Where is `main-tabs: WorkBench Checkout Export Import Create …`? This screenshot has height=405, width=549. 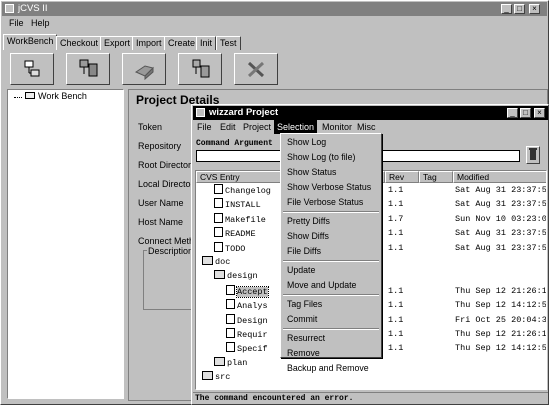
main-tabs: WorkBench Checkout Export Import Create … is located at coordinates (153, 42).